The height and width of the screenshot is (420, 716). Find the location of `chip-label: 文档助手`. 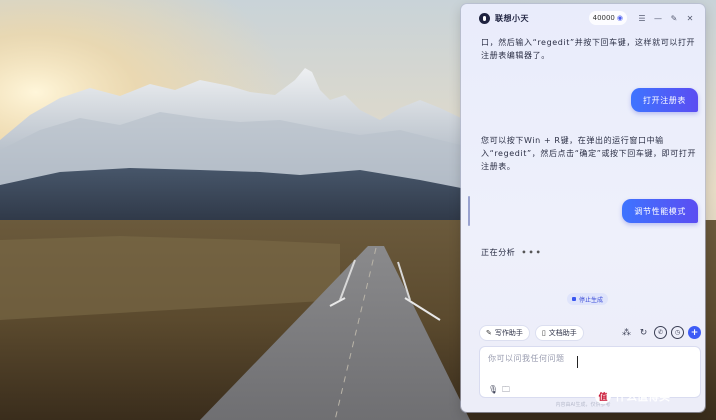

chip-label: 文档助手 is located at coordinates (562, 332).